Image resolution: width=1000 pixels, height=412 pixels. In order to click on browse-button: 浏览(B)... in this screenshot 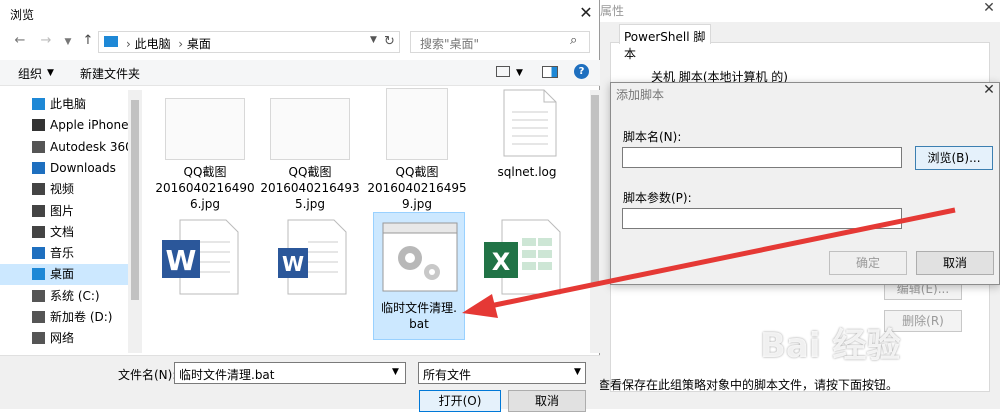, I will do `click(954, 158)`.